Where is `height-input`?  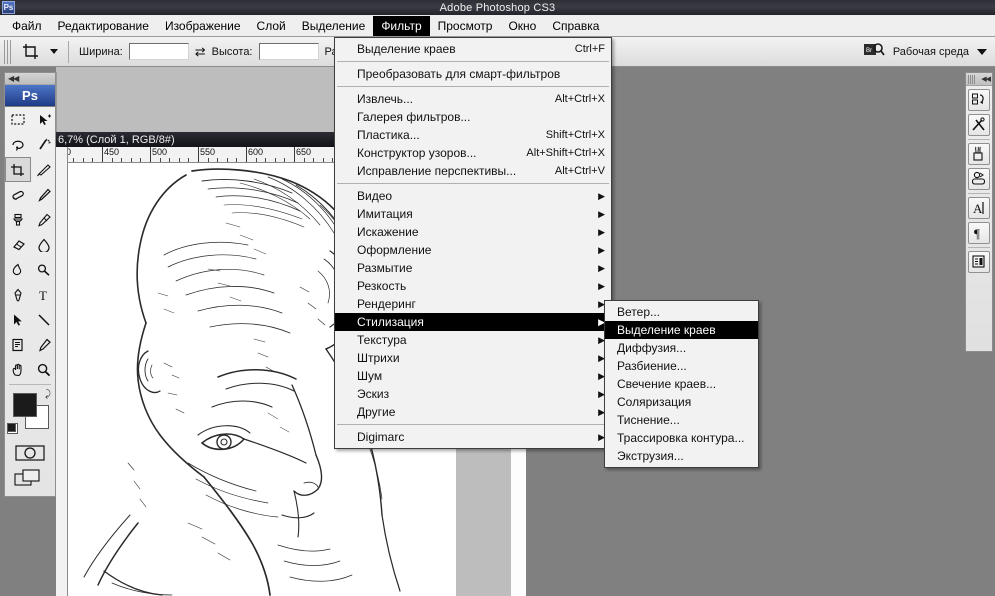
height-input is located at coordinates (288, 51).